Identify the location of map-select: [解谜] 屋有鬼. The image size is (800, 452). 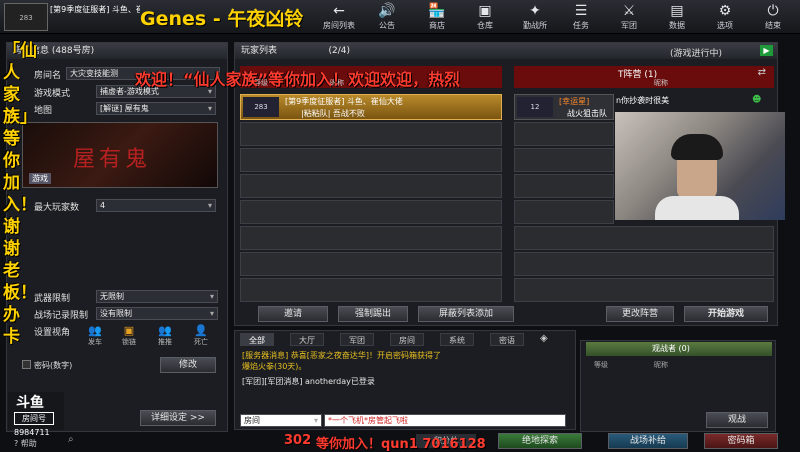
(156, 108).